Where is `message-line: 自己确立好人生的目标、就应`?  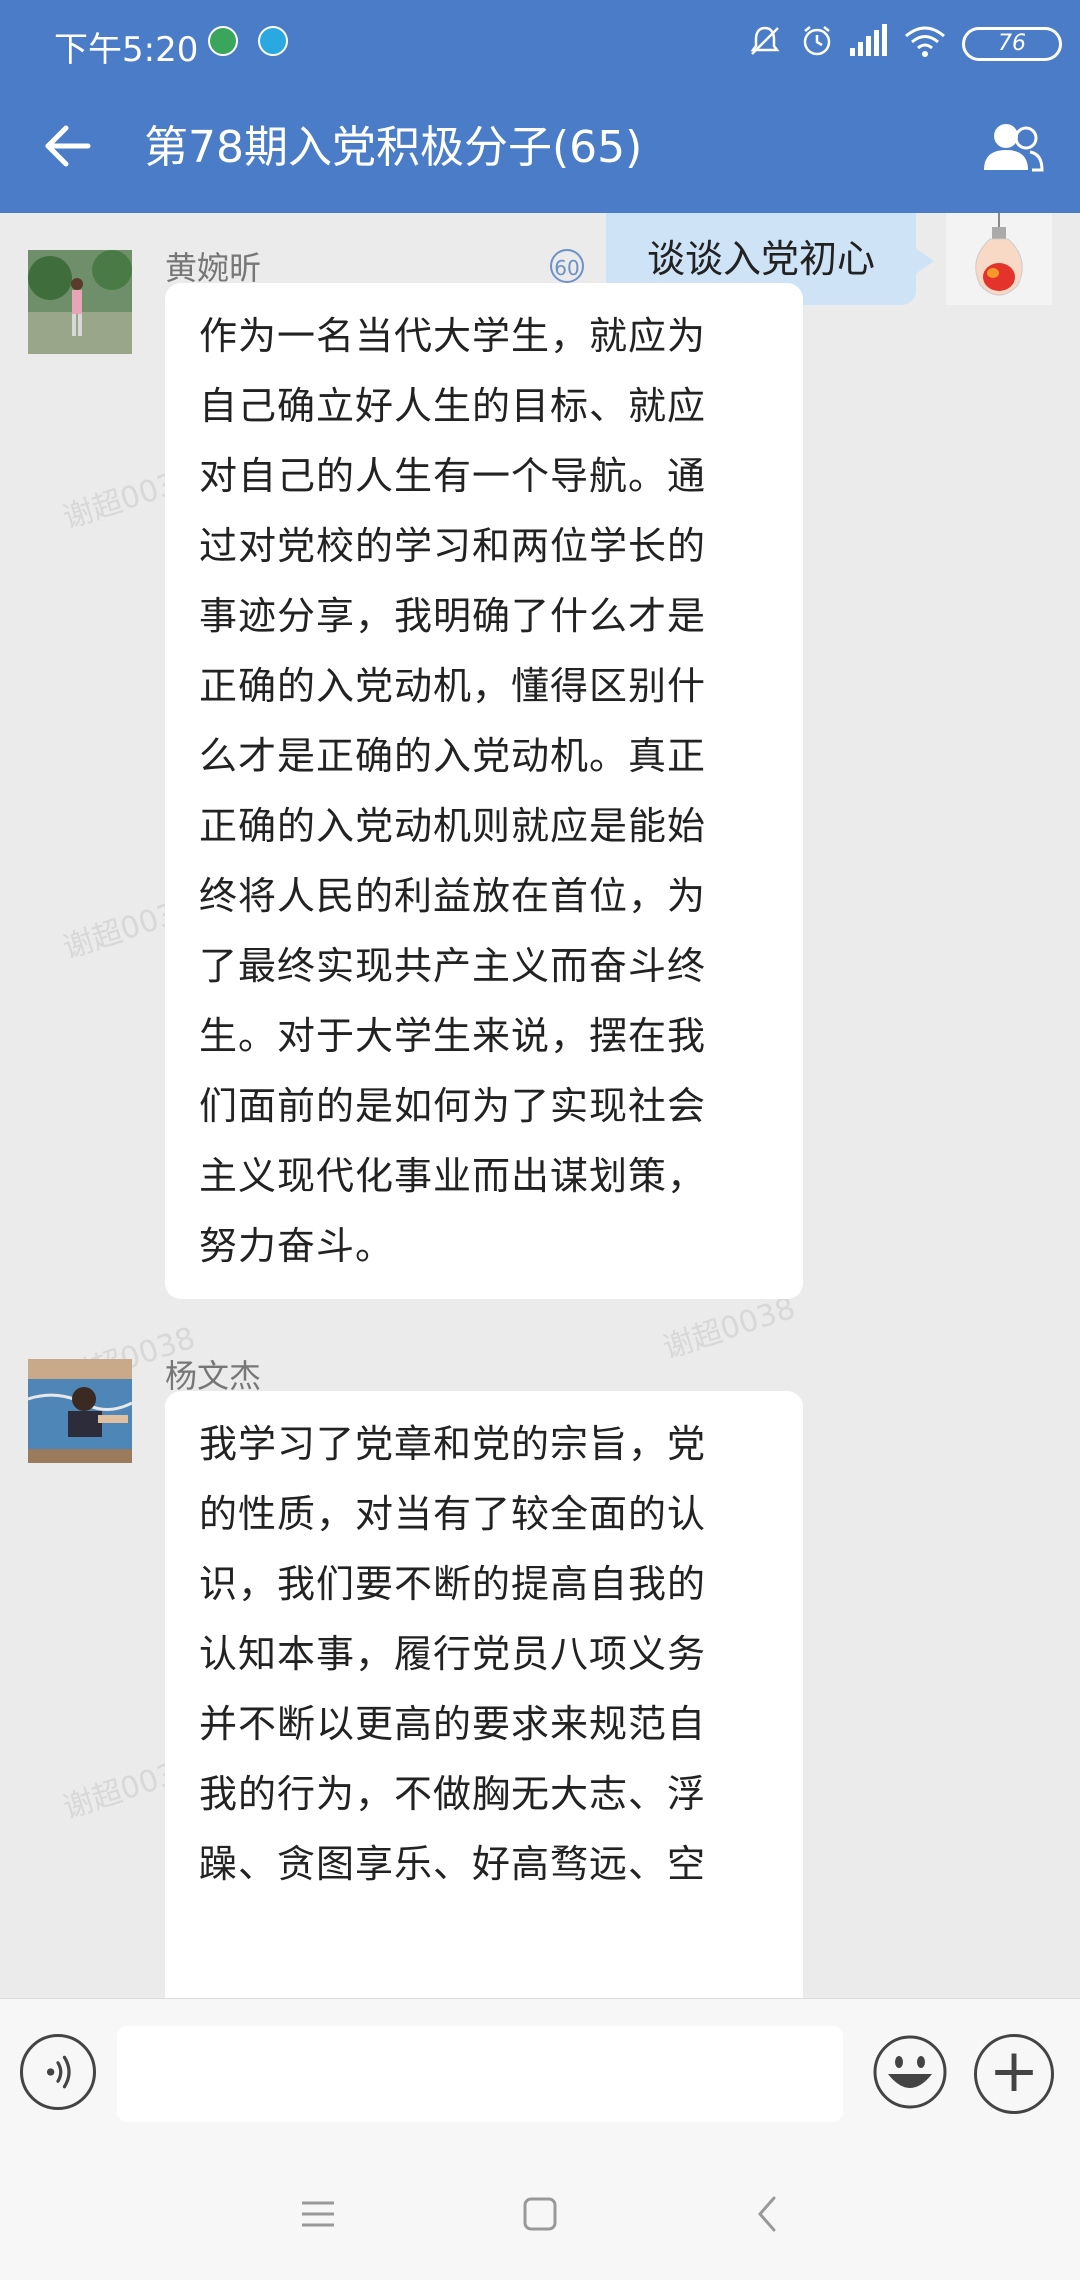 message-line: 自己确立好人生的目标、就应 is located at coordinates (453, 406).